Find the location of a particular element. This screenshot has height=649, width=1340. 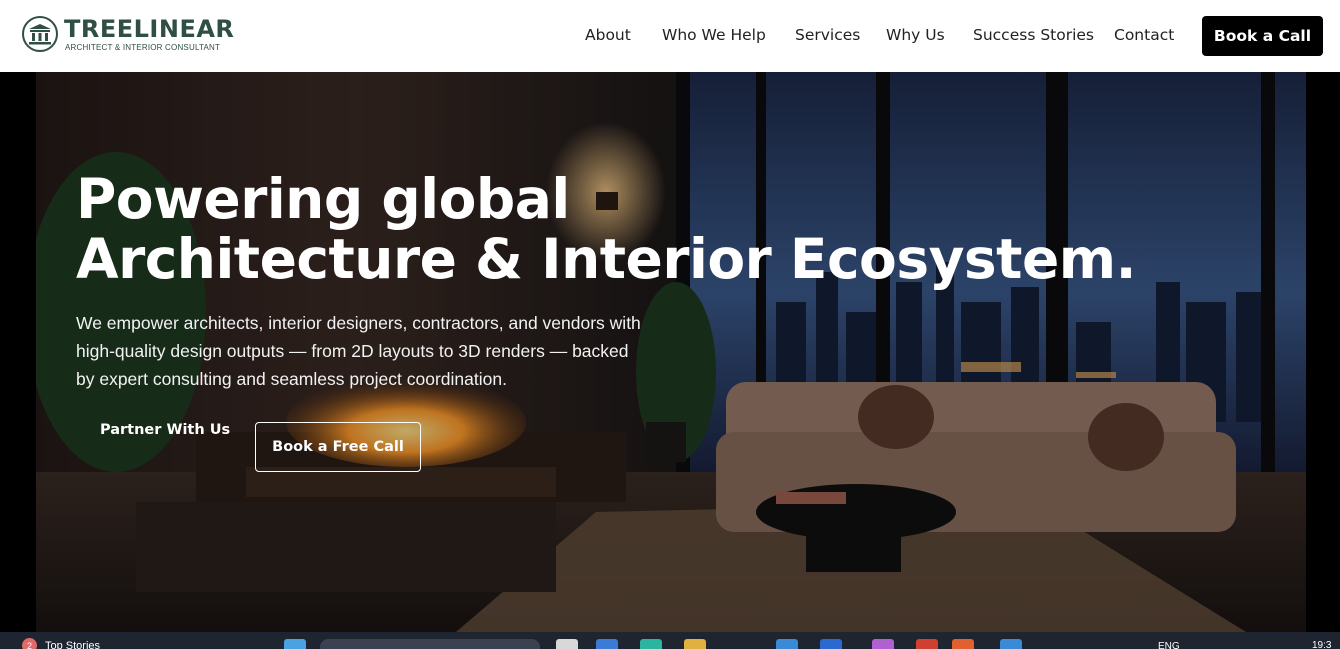

language-indicator: ENG is located at coordinates (1169, 645).